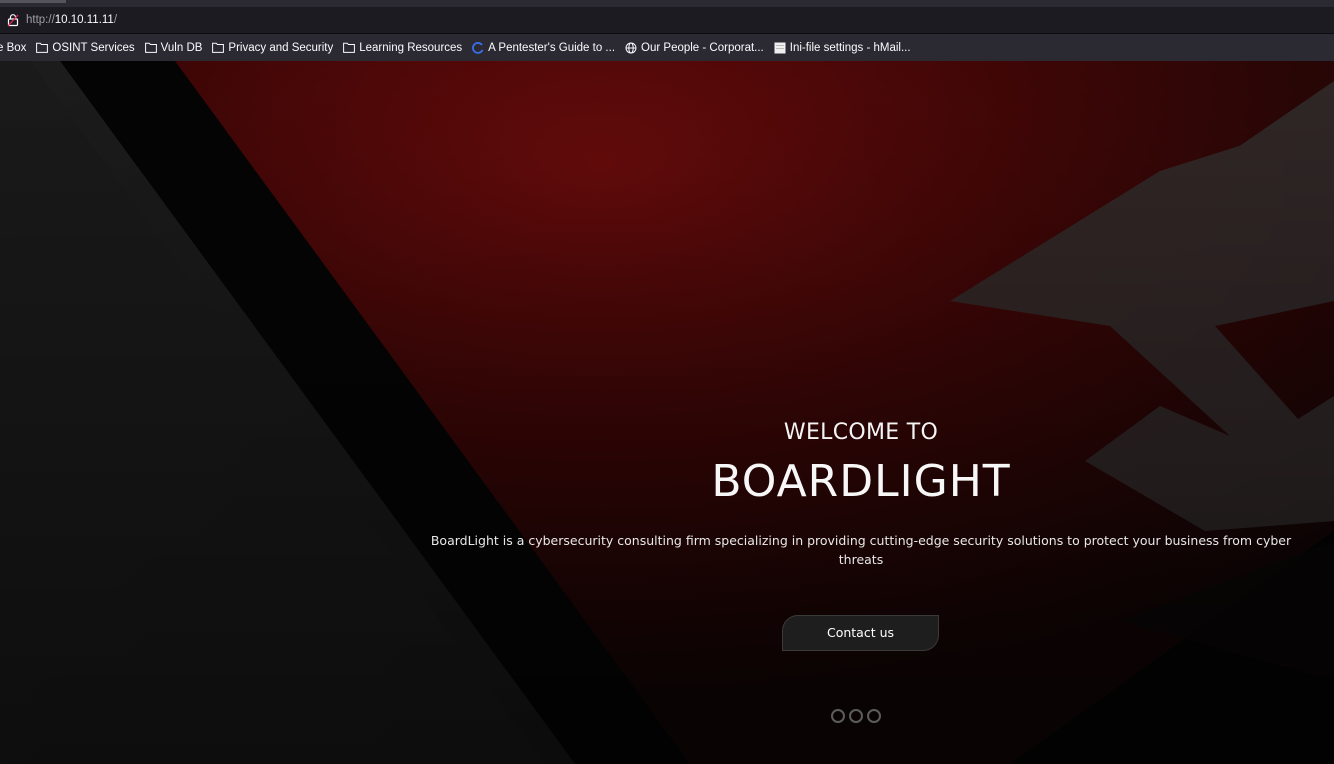 The height and width of the screenshot is (764, 1334). I want to click on bookmark-folder-vuln-db: Vuln DB, so click(173, 47).